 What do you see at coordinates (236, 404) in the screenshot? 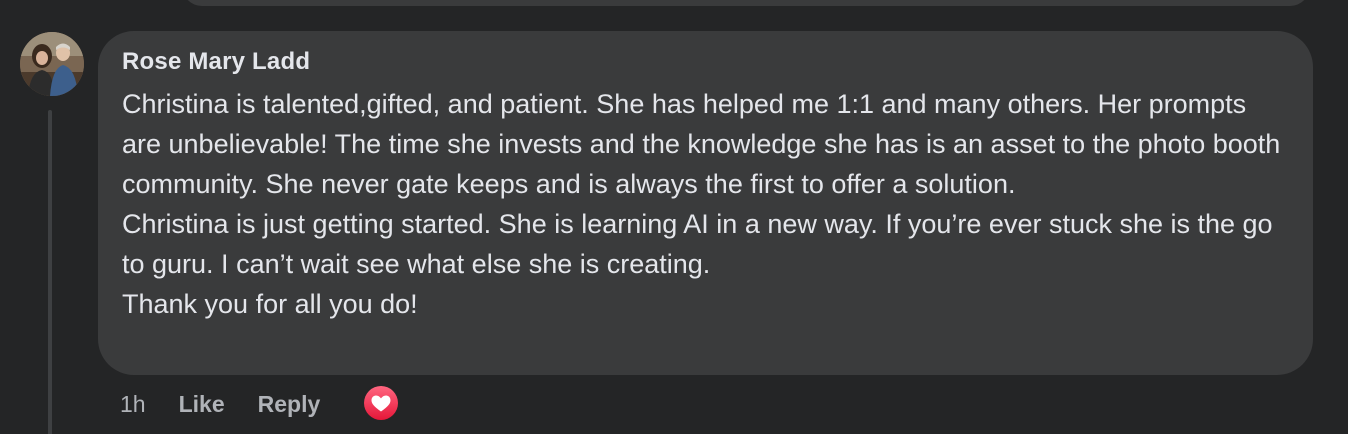
I see `comment-actions: 1h Like Reply` at bounding box center [236, 404].